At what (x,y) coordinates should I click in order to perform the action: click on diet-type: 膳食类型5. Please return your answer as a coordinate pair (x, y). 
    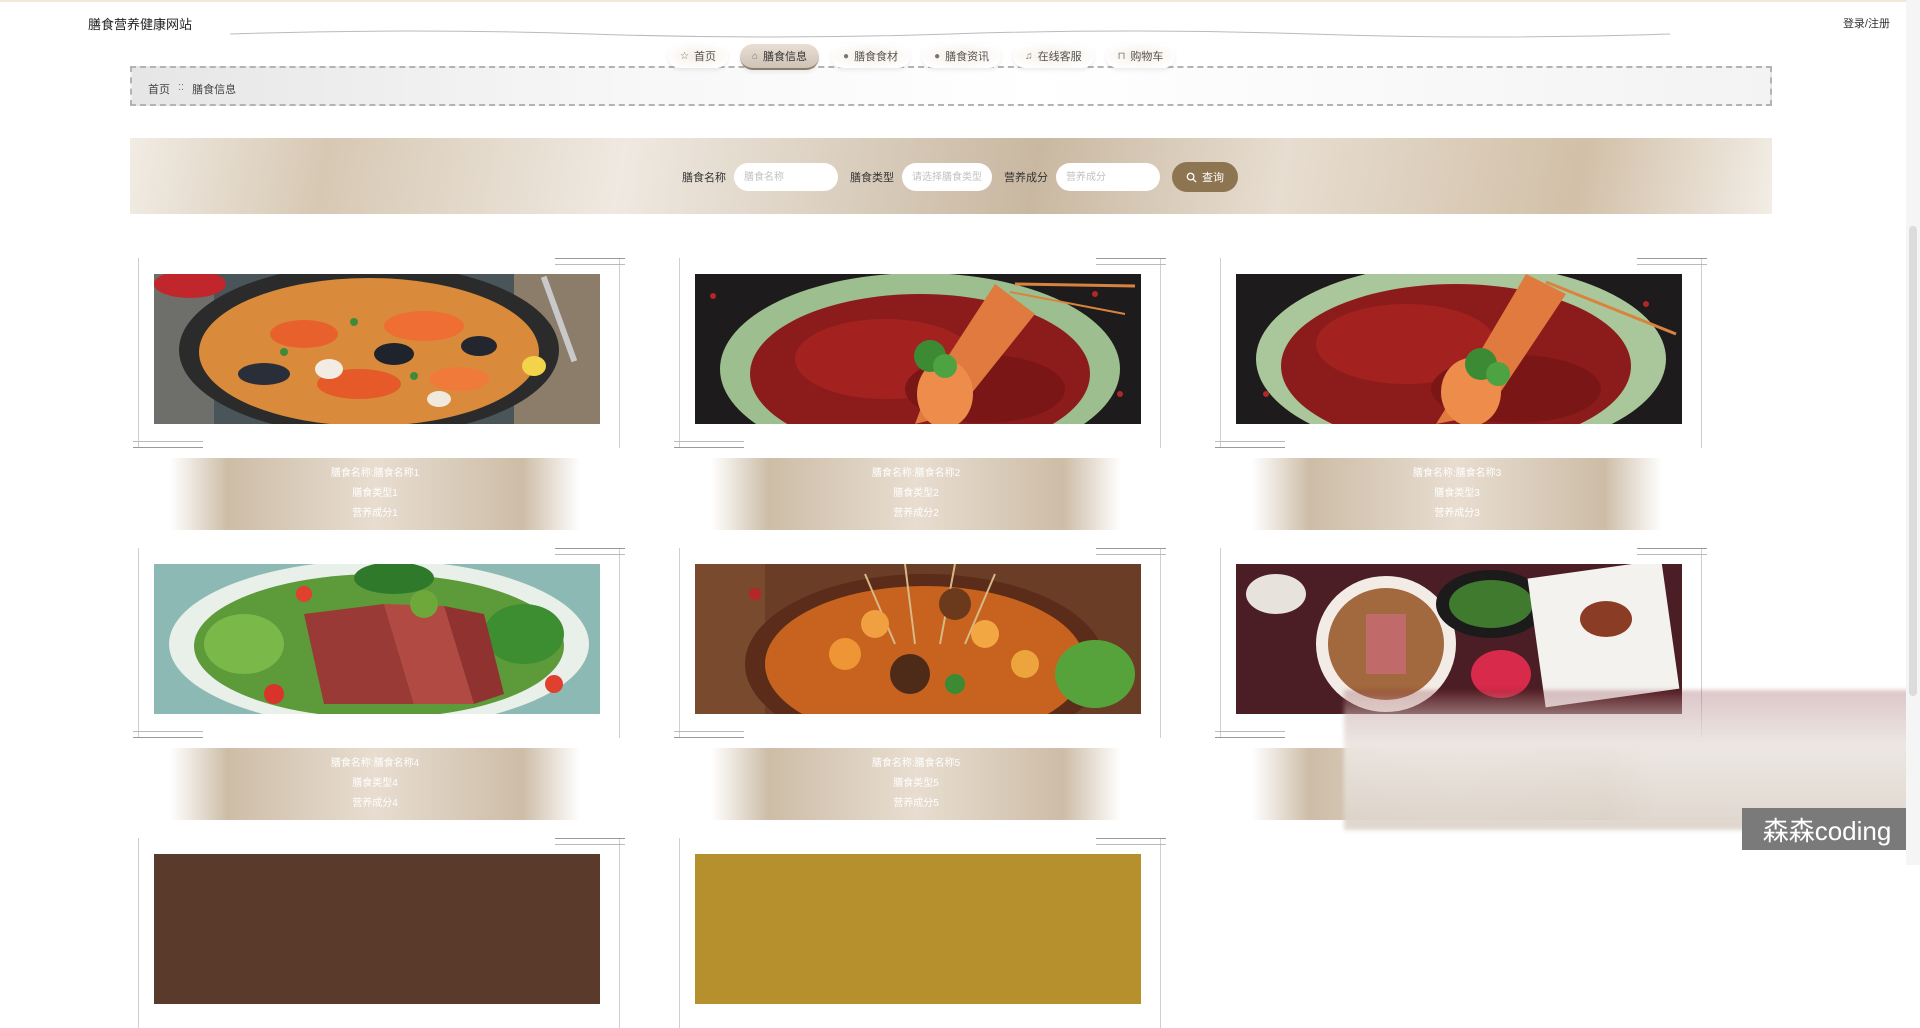
    Looking at the image, I should click on (916, 783).